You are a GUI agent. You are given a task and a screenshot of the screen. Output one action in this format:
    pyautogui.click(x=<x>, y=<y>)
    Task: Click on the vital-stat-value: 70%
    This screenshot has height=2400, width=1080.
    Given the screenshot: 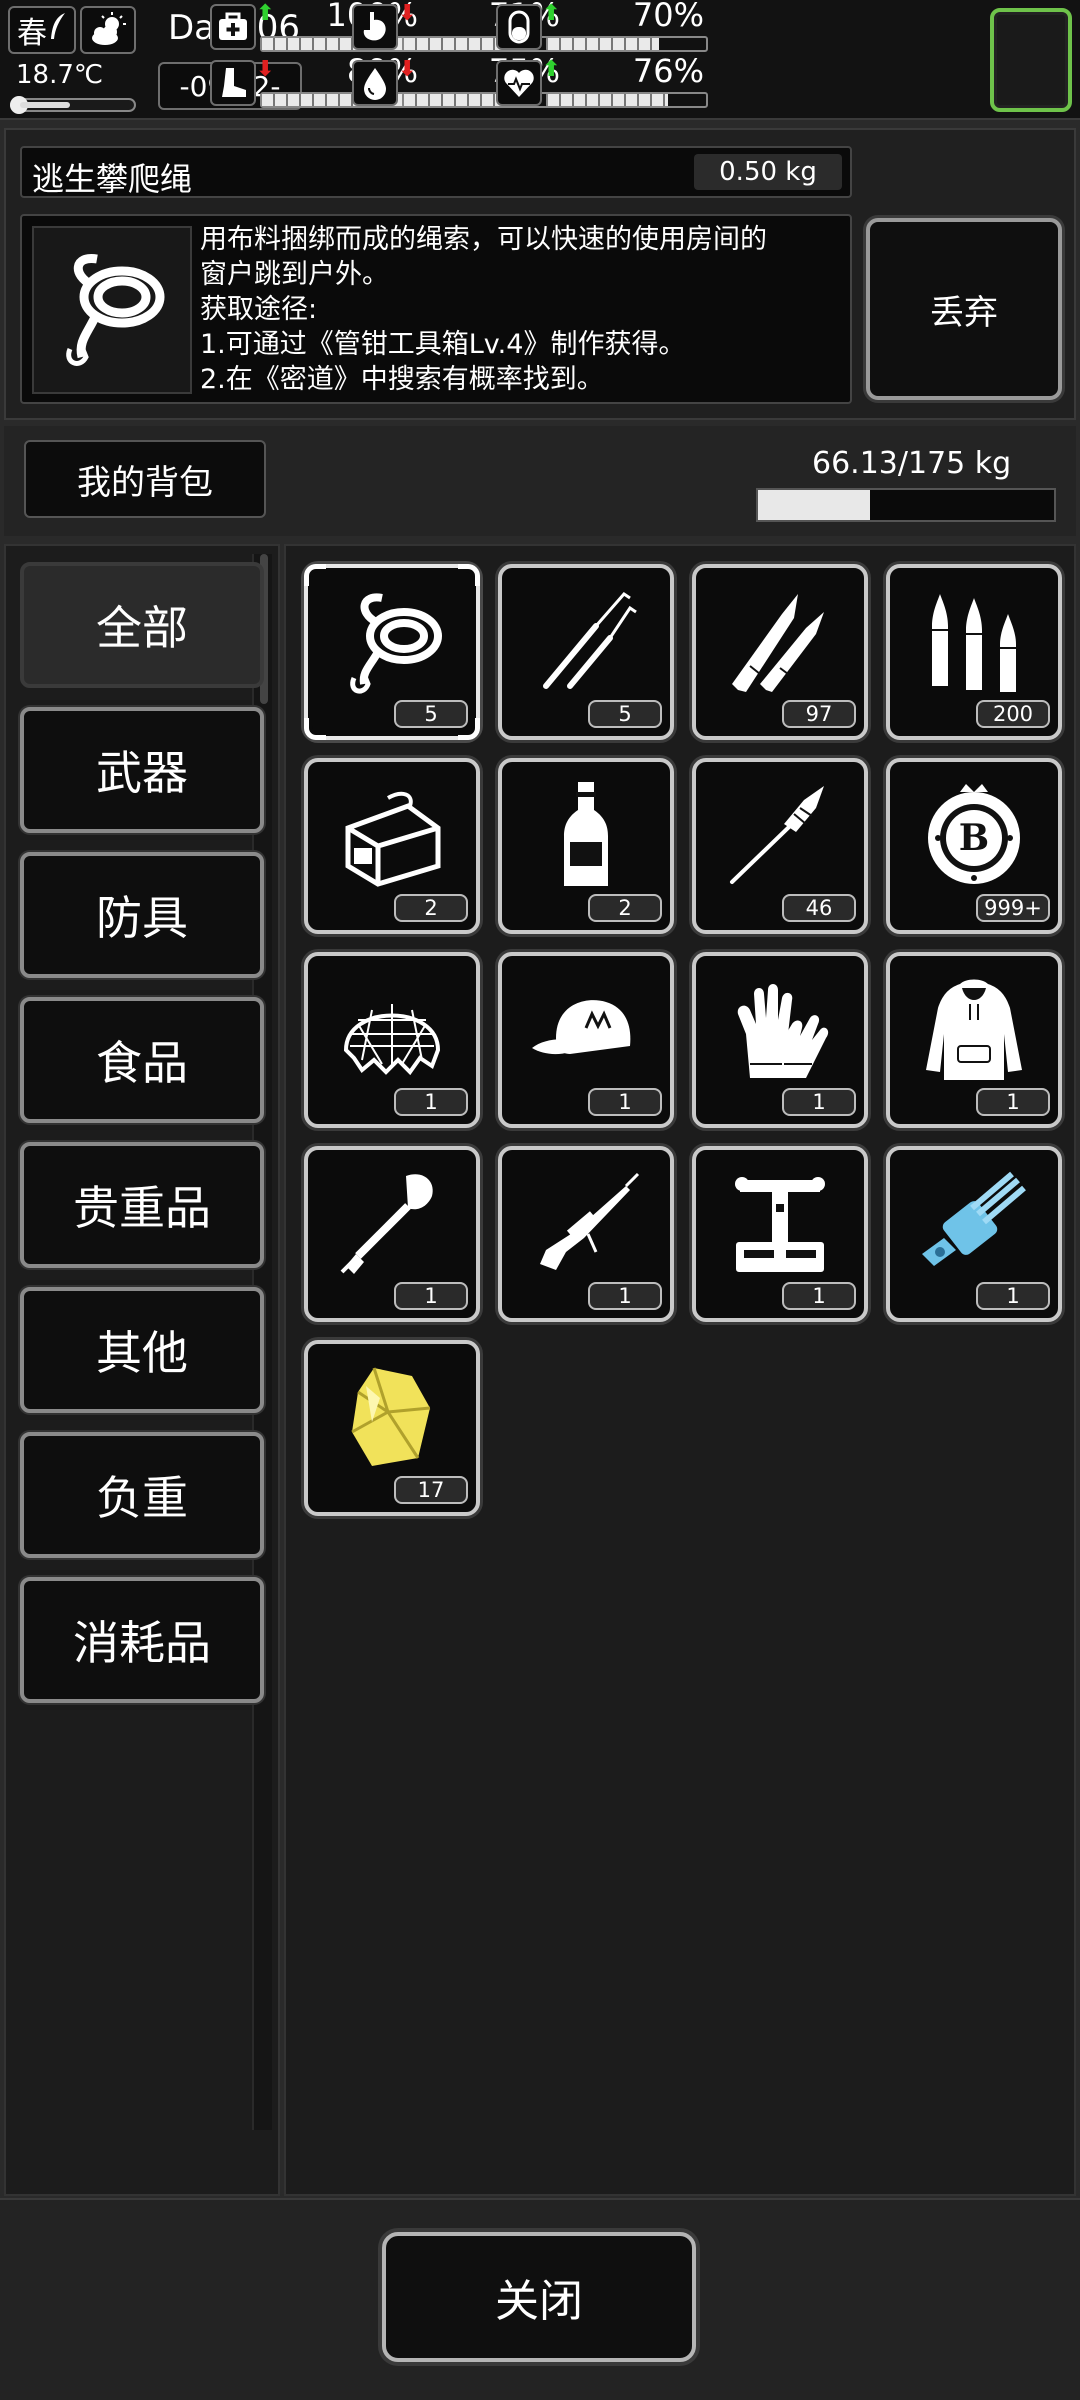 What is the action you would take?
    pyautogui.click(x=668, y=17)
    